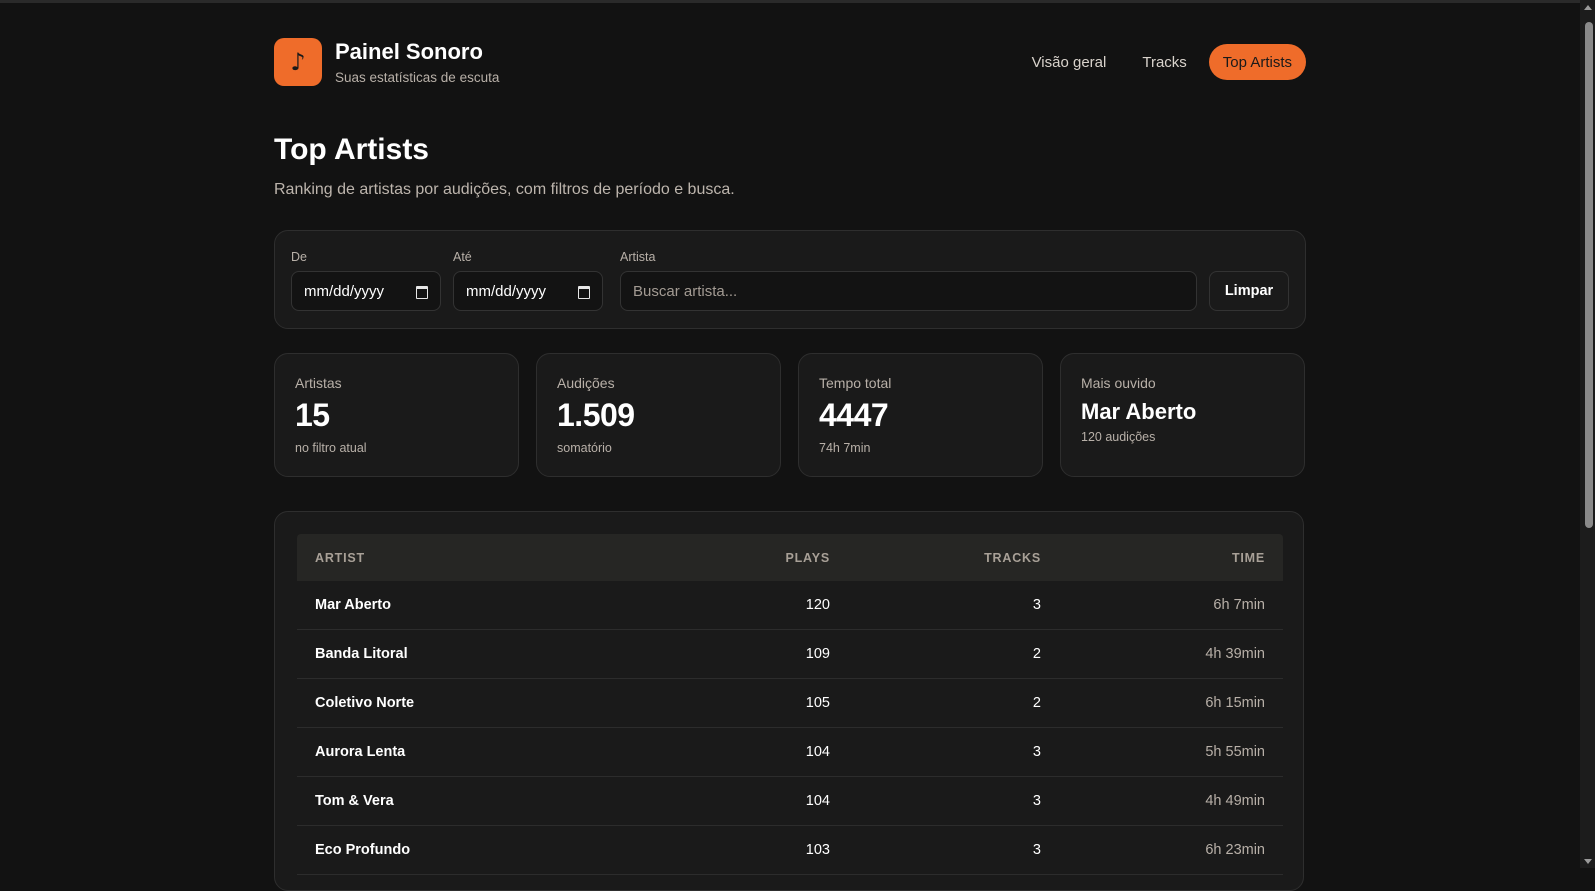 The width and height of the screenshot is (1595, 891). I want to click on stat-value: 4447, so click(854, 415).